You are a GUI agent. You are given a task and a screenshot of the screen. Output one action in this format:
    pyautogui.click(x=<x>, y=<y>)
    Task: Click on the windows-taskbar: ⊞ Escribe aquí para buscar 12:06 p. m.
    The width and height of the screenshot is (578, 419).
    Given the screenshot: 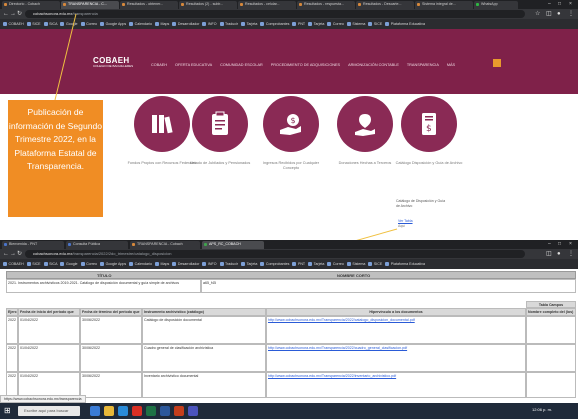 What is the action you would take?
    pyautogui.click(x=289, y=411)
    